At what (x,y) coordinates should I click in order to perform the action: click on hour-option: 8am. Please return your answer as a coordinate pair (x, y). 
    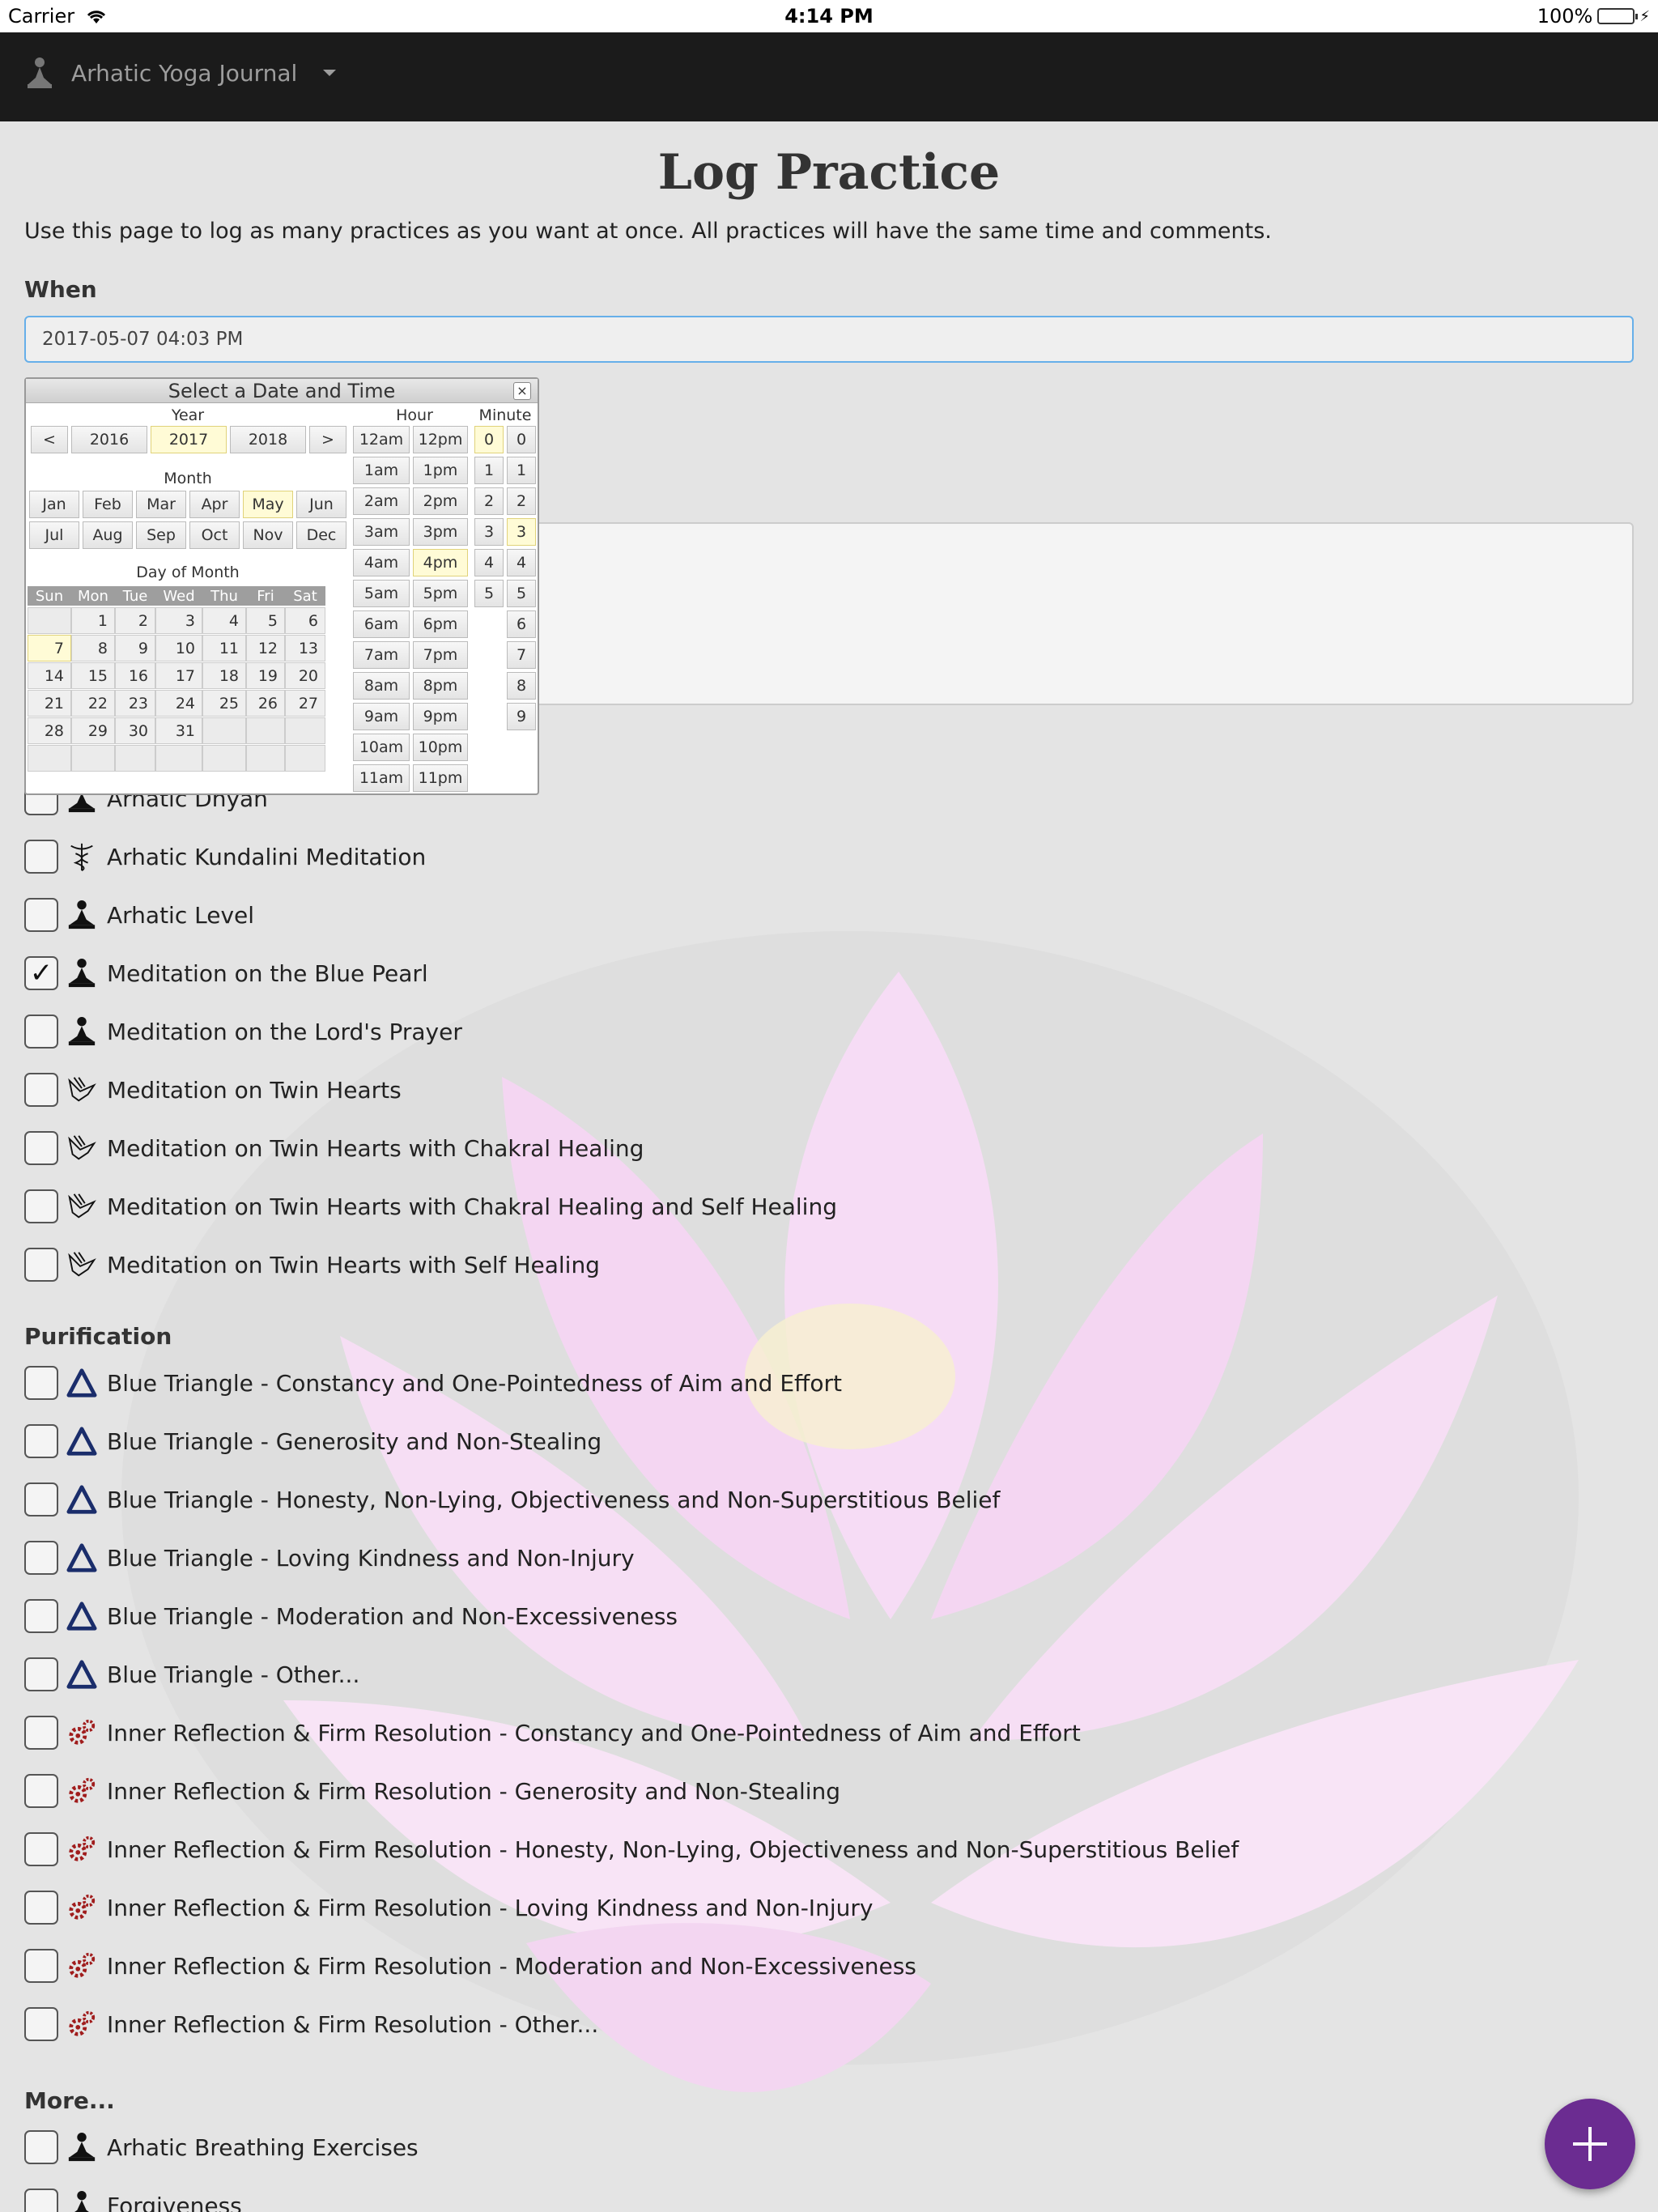
    Looking at the image, I should click on (381, 686).